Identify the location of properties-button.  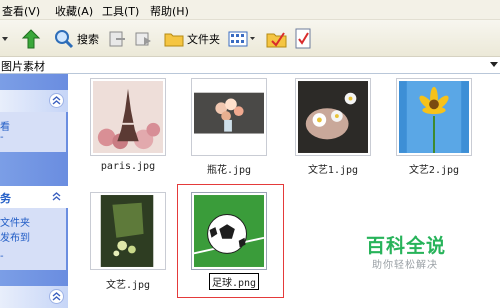
(303, 38).